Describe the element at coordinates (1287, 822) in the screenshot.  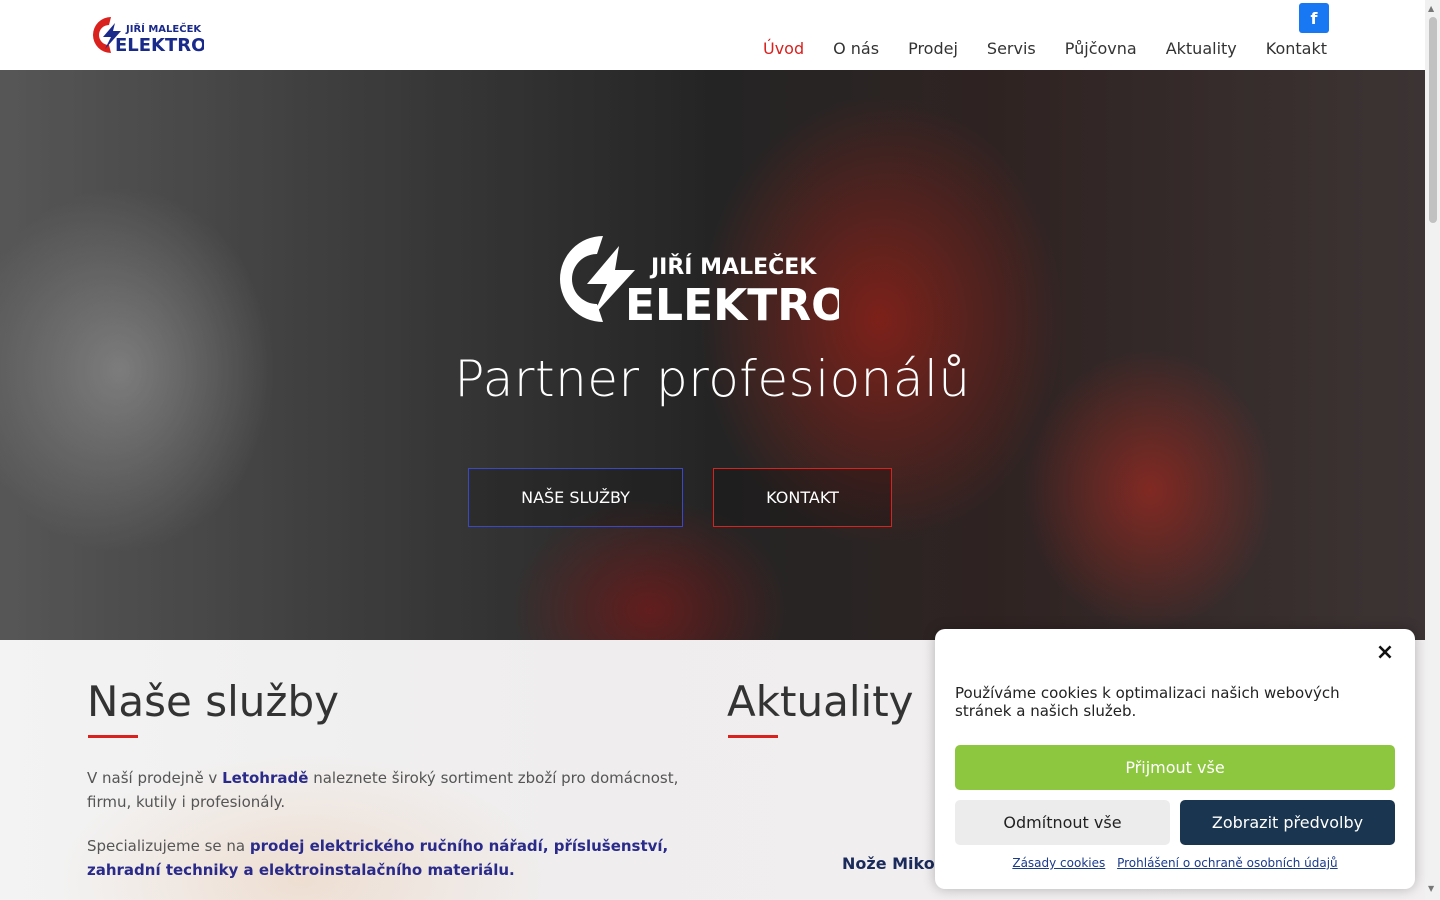
I see `show-preferences-button: Zobrazit předvolby` at that location.